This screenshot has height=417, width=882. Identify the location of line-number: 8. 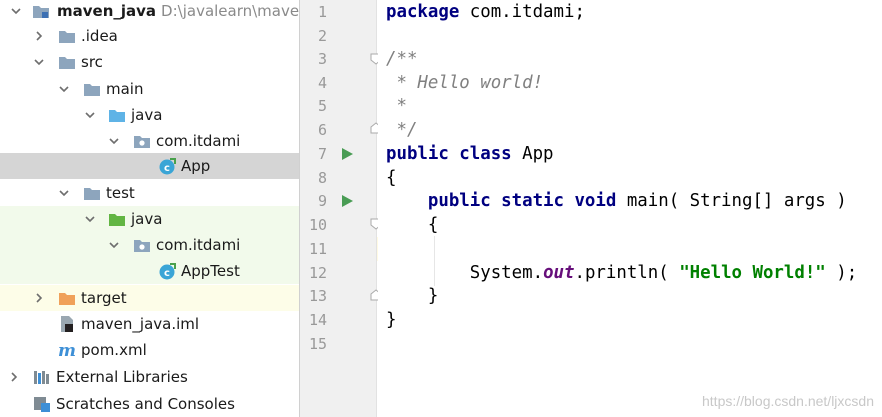
(322, 178).